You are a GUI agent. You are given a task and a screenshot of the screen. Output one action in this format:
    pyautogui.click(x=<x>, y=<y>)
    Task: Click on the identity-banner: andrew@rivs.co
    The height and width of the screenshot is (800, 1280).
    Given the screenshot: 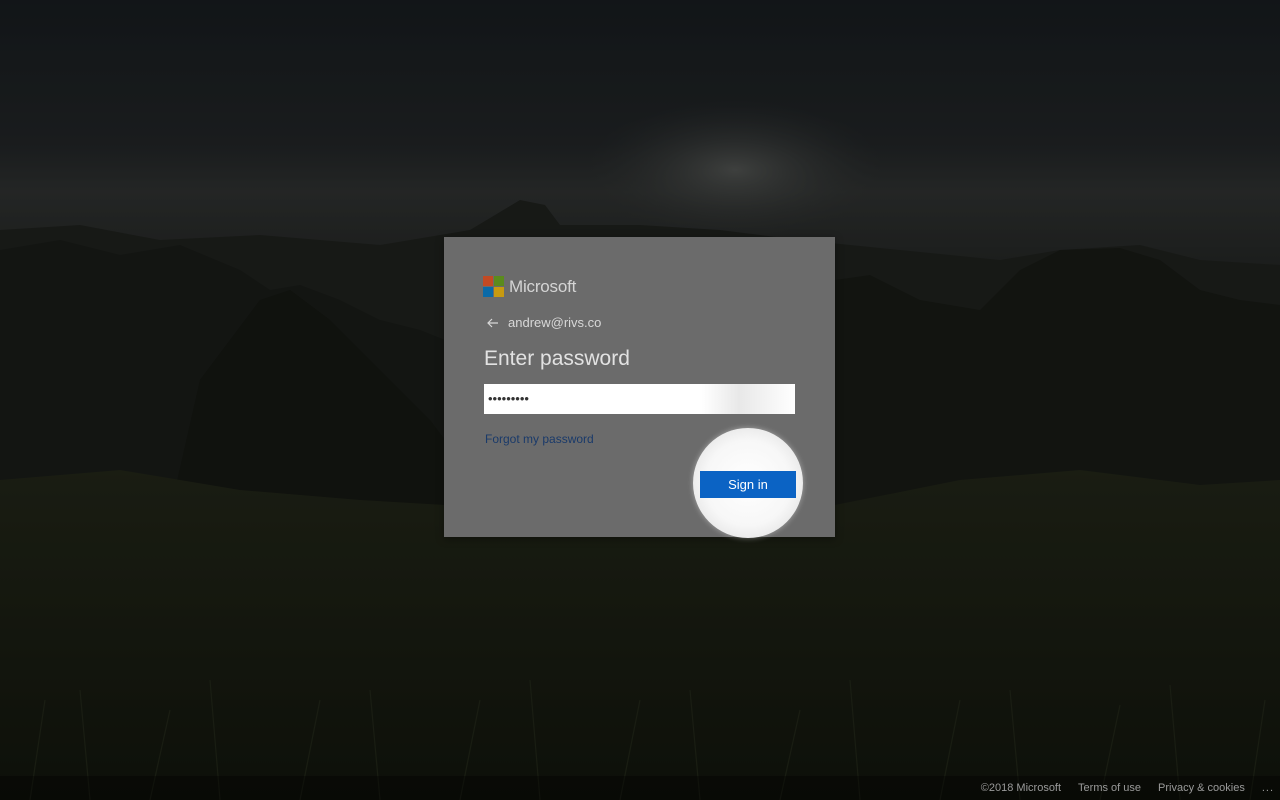 What is the action you would take?
    pyautogui.click(x=543, y=322)
    